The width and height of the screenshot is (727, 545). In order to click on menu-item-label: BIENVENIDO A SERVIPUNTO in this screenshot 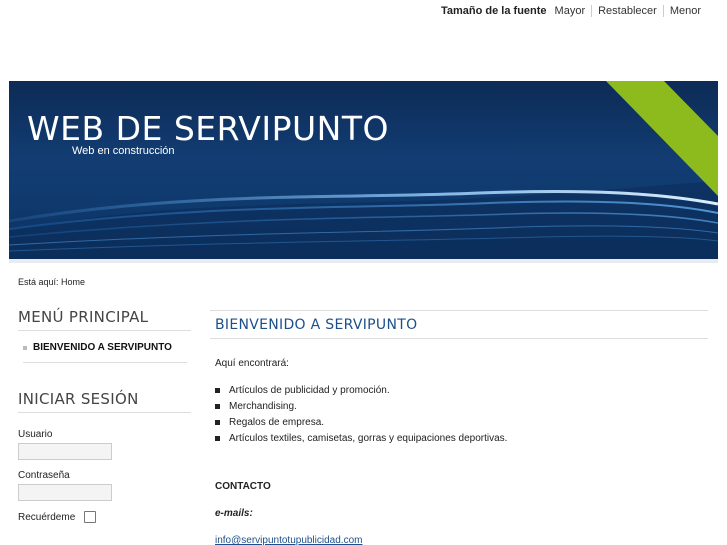, I will do `click(102, 347)`.